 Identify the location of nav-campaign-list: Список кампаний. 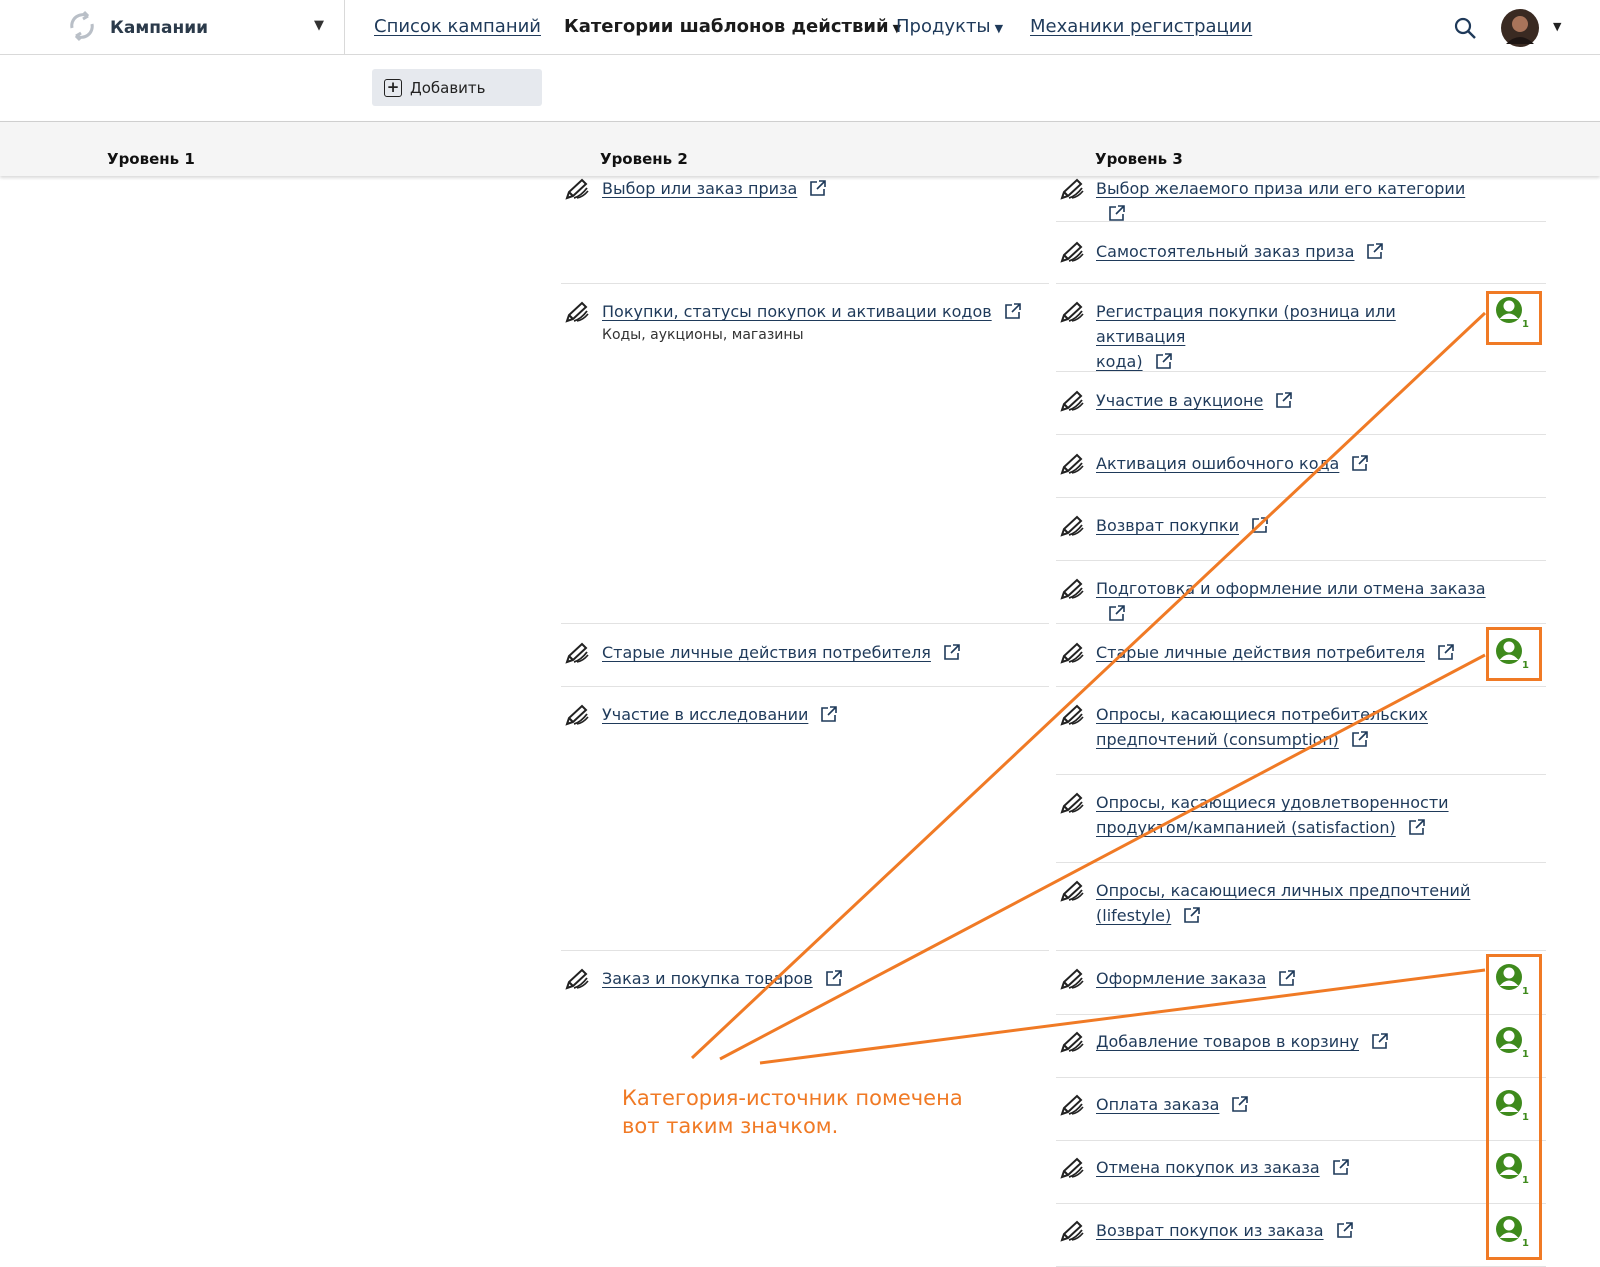
(457, 26).